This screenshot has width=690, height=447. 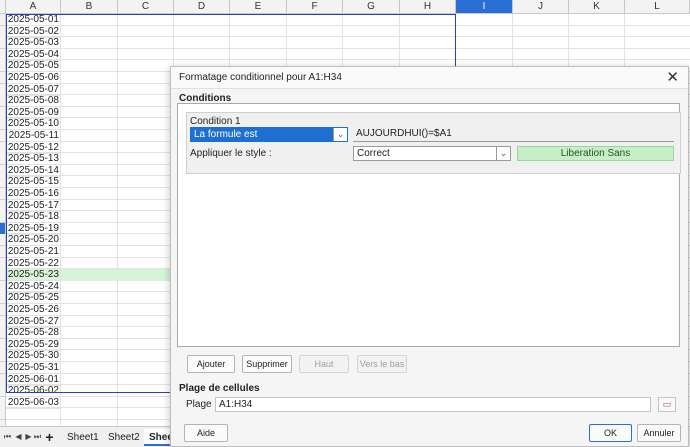 What do you see at coordinates (659, 433) in the screenshot?
I see `cancel-button: Annuler` at bounding box center [659, 433].